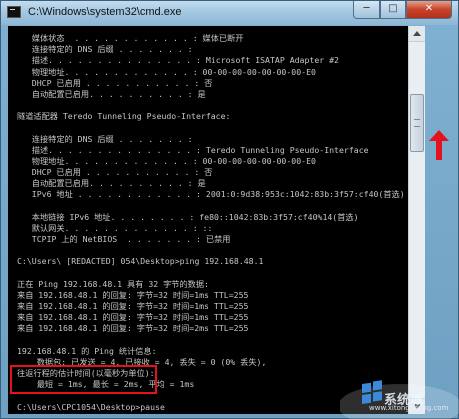 This screenshot has width=459, height=419. Describe the element at coordinates (417, 123) in the screenshot. I see `scrollbar-thumb` at that location.